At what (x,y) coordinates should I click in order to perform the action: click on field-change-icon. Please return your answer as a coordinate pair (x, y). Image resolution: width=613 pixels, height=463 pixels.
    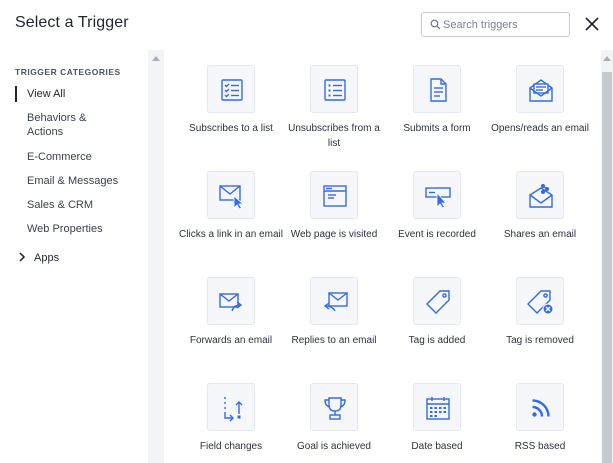
    Looking at the image, I should click on (233, 409).